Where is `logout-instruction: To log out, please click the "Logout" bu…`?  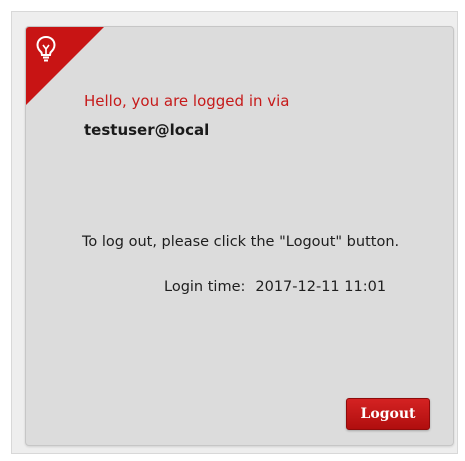 logout-instruction: To log out, please click the "Logout" bu… is located at coordinates (241, 242).